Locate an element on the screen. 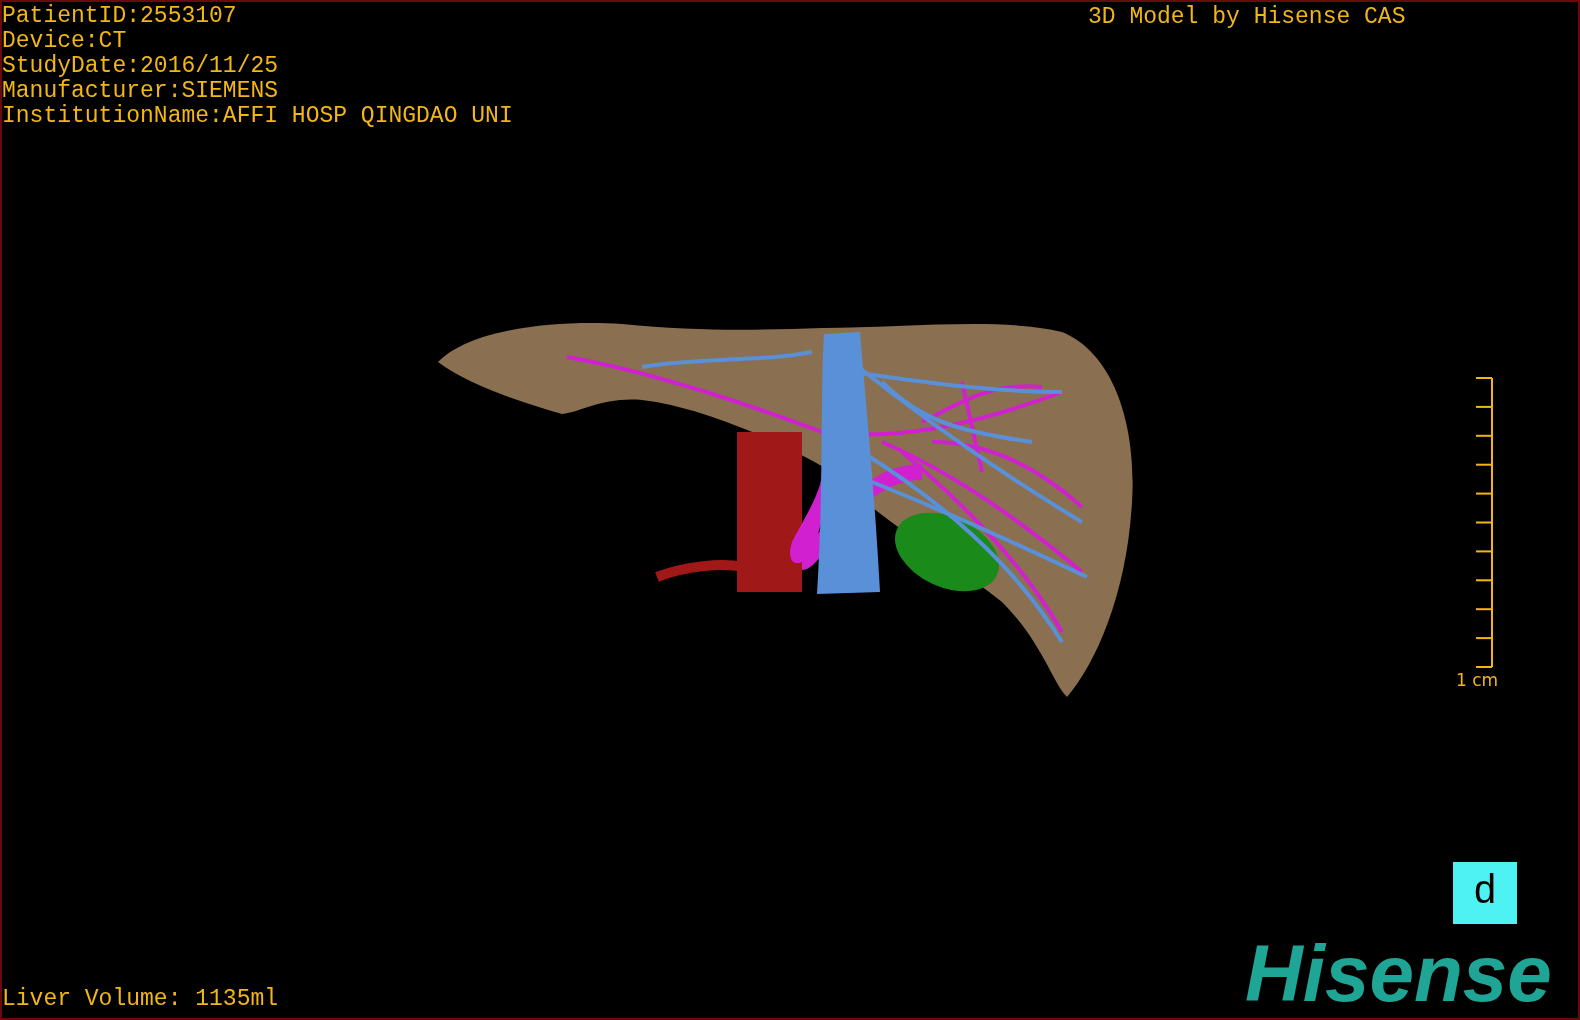  view-button: d is located at coordinates (1485, 893).